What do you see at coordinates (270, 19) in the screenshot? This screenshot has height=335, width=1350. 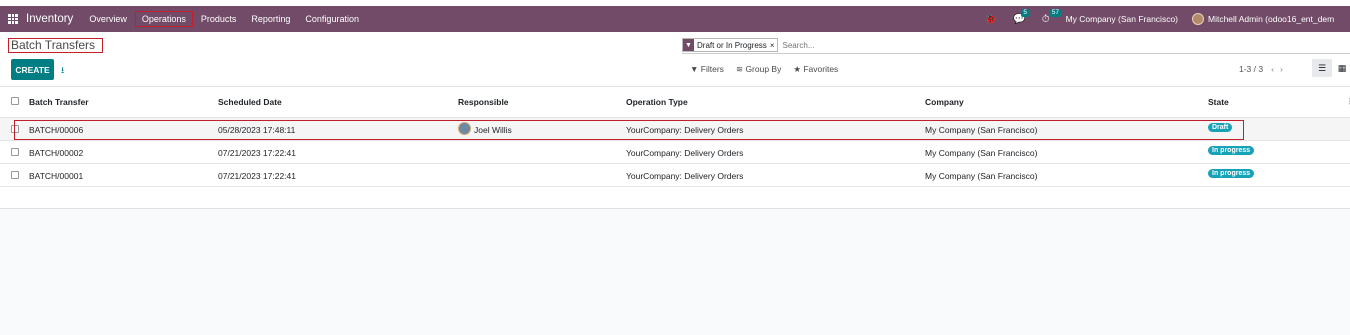 I see `menu-reporting: Reporting` at bounding box center [270, 19].